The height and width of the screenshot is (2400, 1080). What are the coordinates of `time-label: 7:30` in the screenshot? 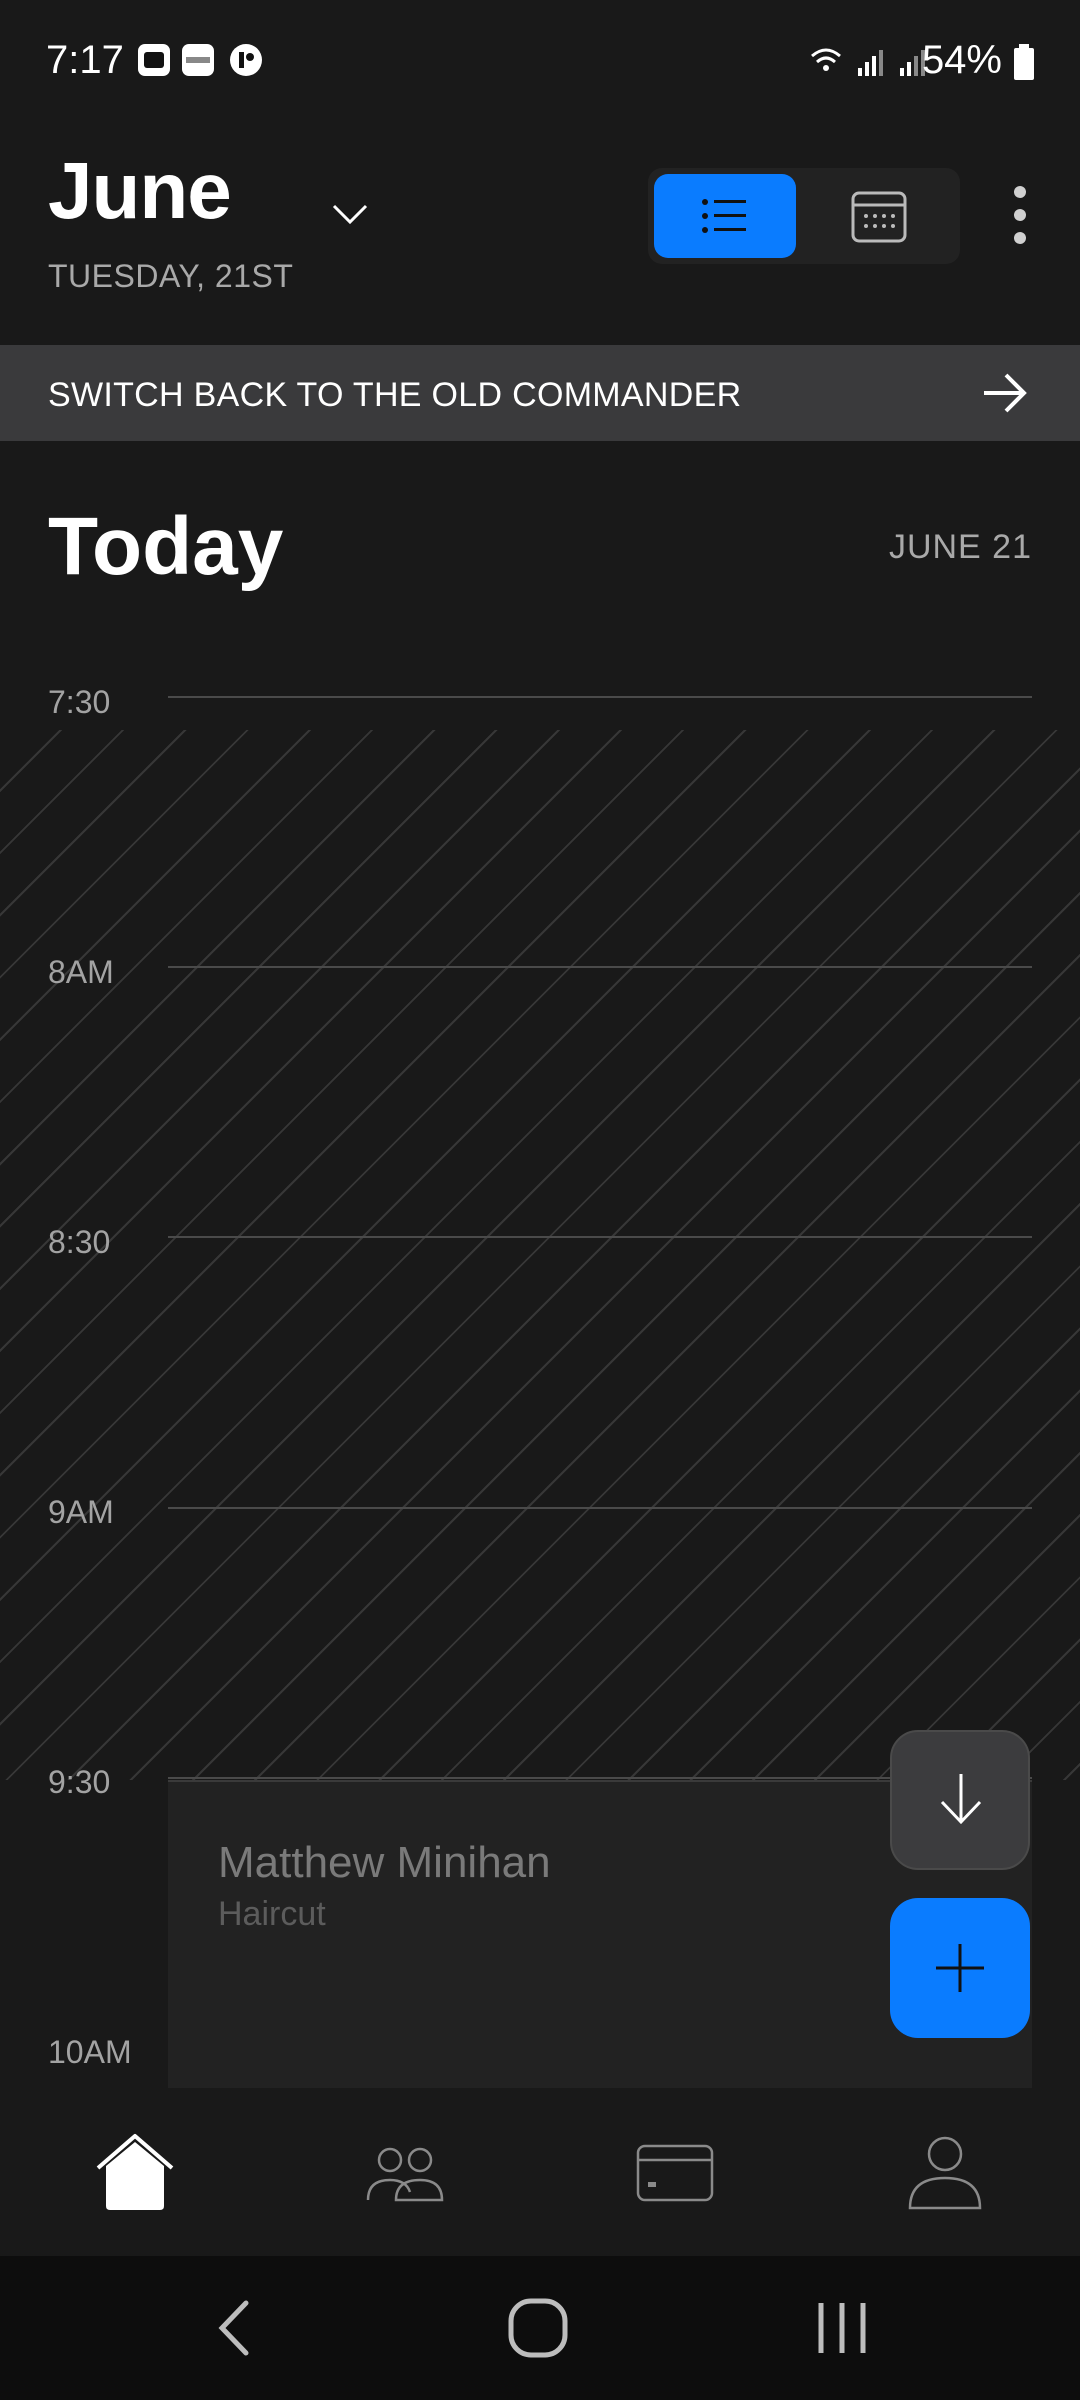 It's located at (79, 702).